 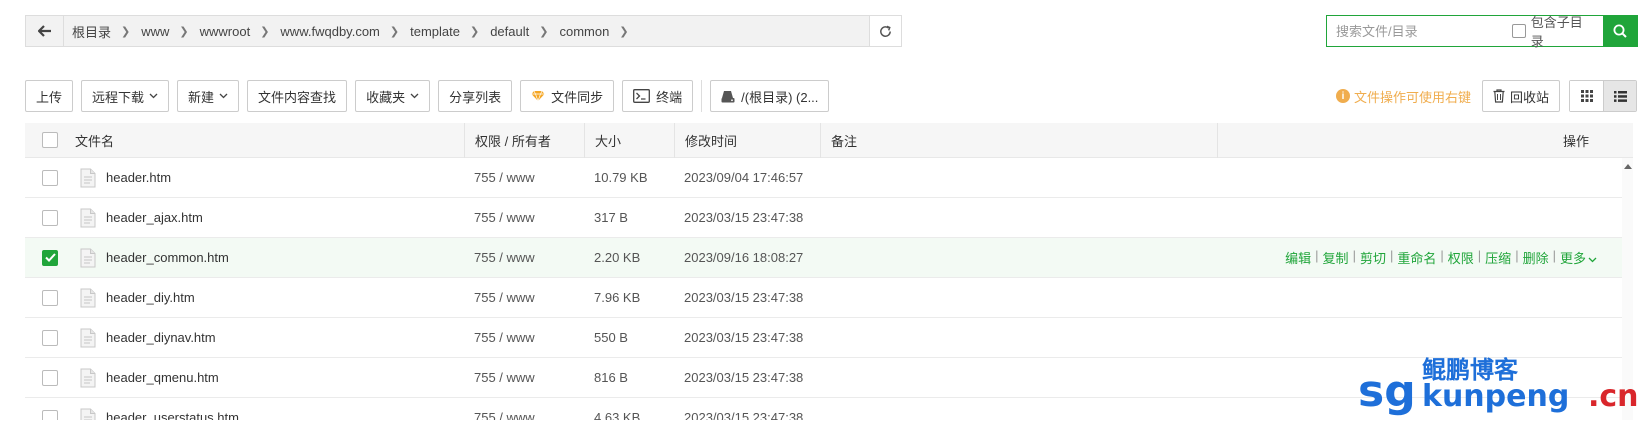 I want to click on file-name-cell: header_ajax.htm, so click(x=269, y=218).